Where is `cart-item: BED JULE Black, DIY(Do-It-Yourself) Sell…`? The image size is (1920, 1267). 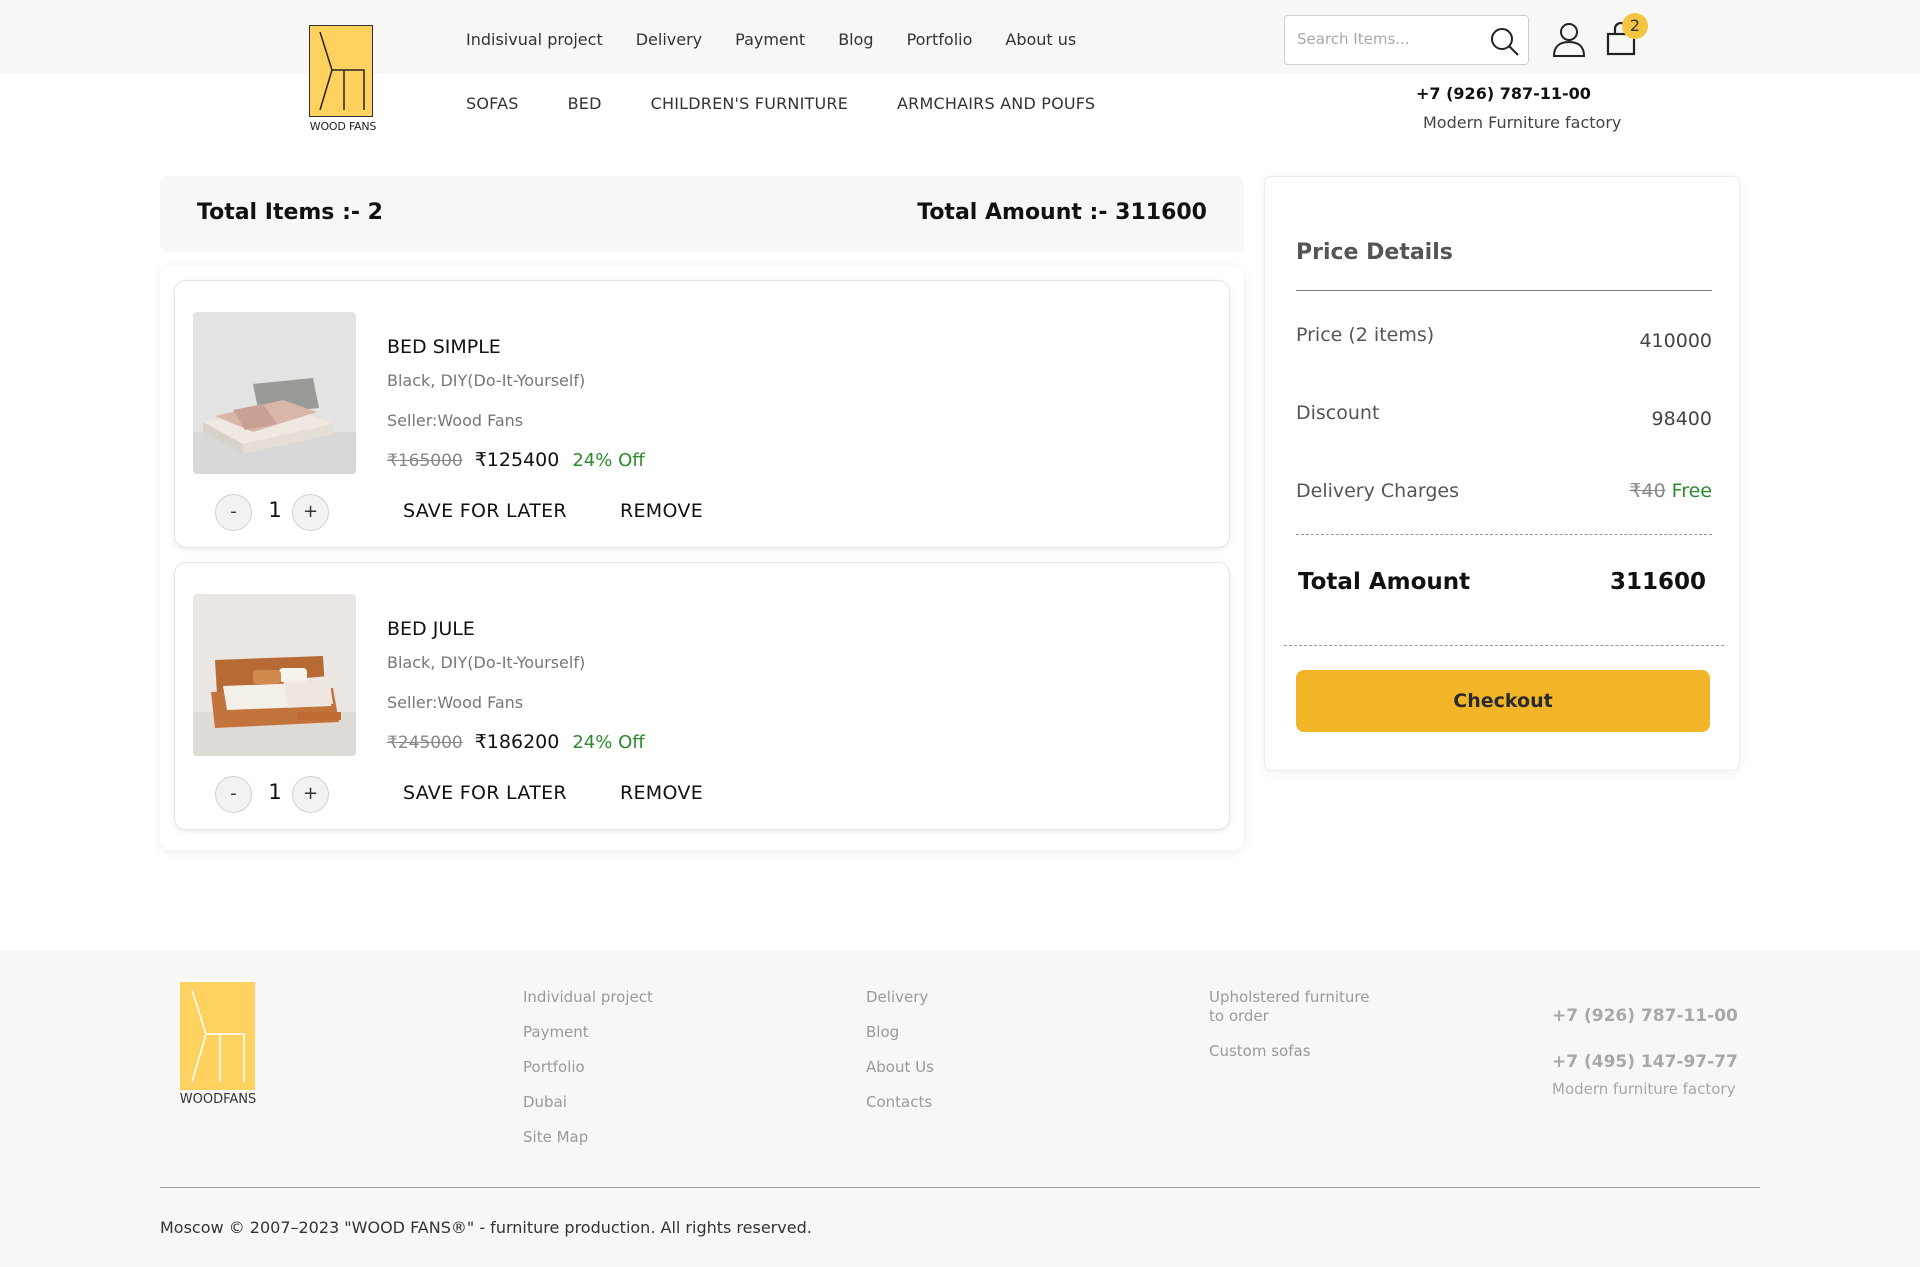
cart-item: BED JULE Black, DIY(Do-It-Yourself) Sell… is located at coordinates (702, 696).